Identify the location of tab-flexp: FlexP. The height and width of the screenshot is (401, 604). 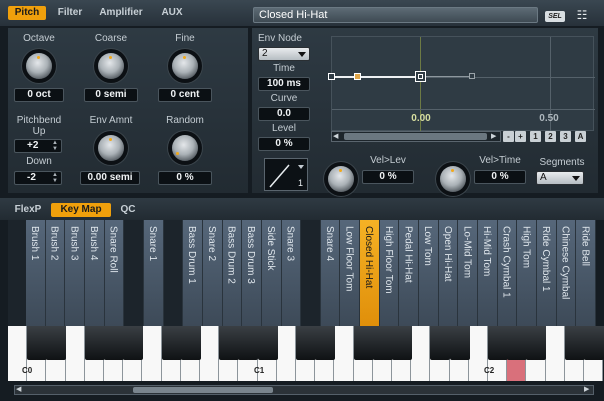
(28, 210).